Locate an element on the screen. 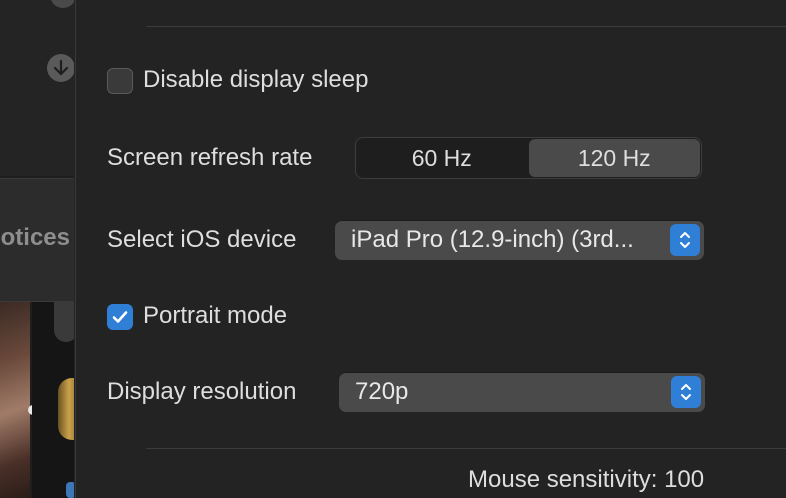  portrait-mode-checkbox is located at coordinates (120, 317).